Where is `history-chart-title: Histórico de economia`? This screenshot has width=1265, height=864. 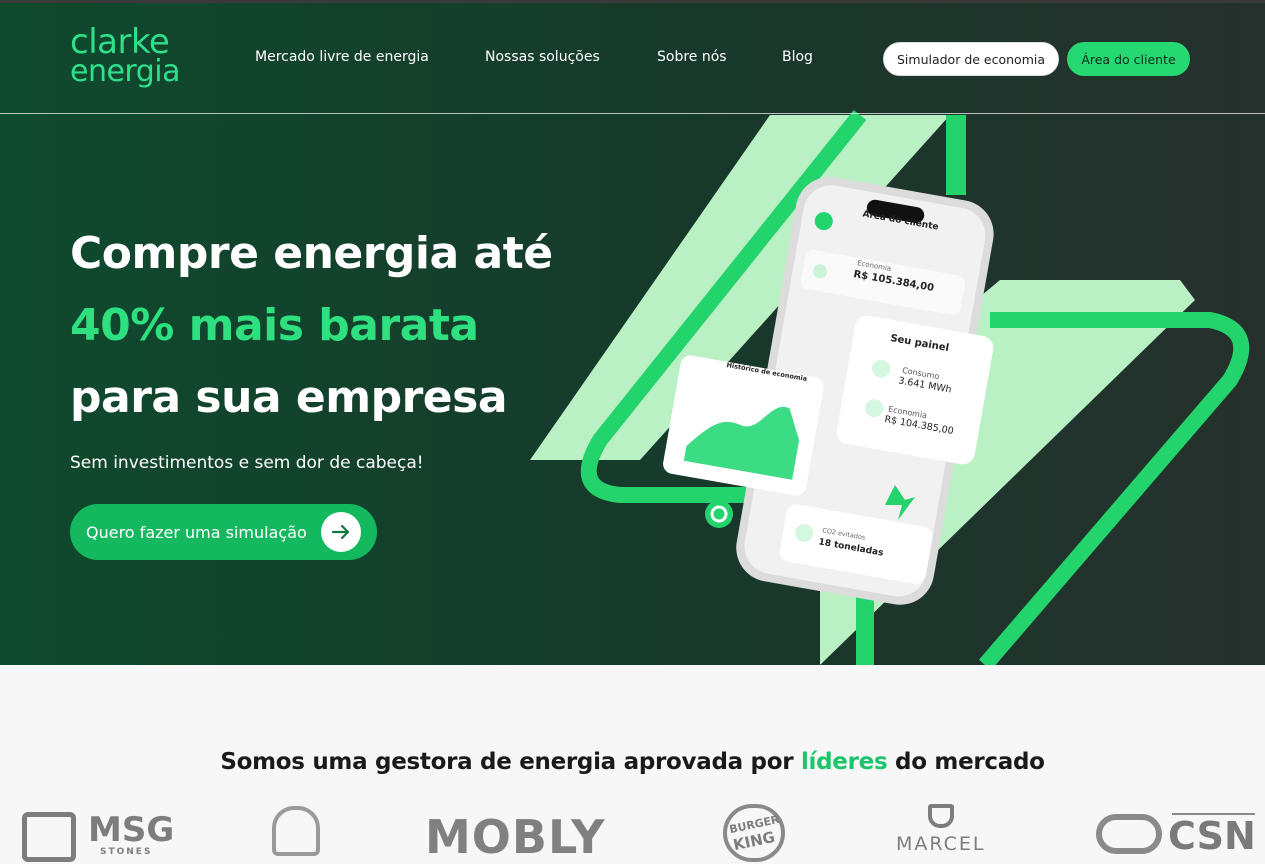
history-chart-title: Histórico de economia is located at coordinates (766, 372).